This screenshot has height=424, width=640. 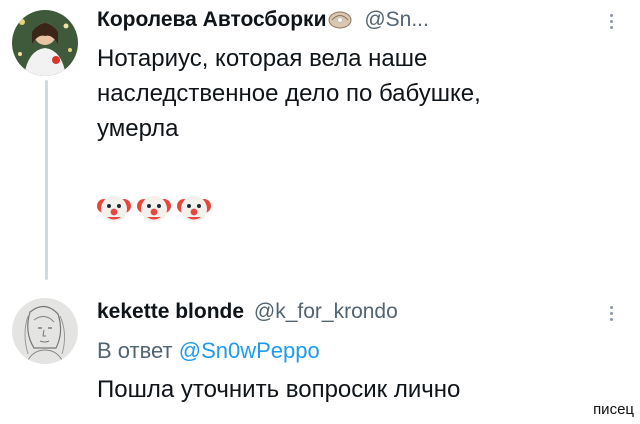 What do you see at coordinates (45, 331) in the screenshot?
I see `avatar-kekette` at bounding box center [45, 331].